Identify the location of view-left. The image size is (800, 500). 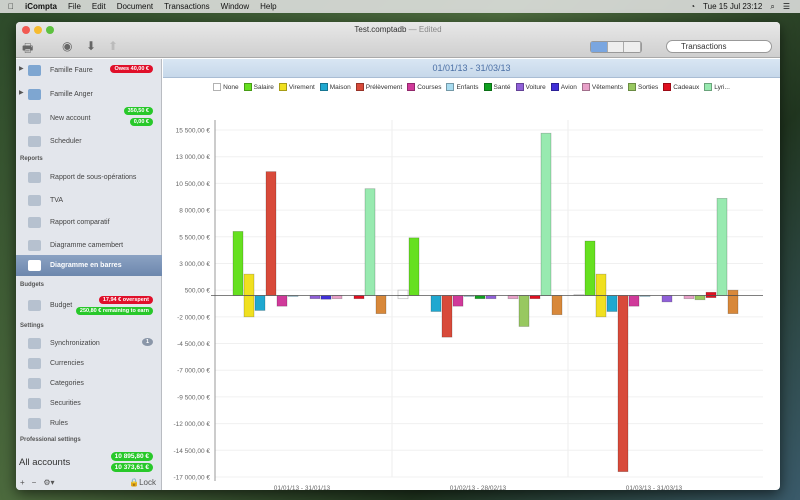
(599, 47).